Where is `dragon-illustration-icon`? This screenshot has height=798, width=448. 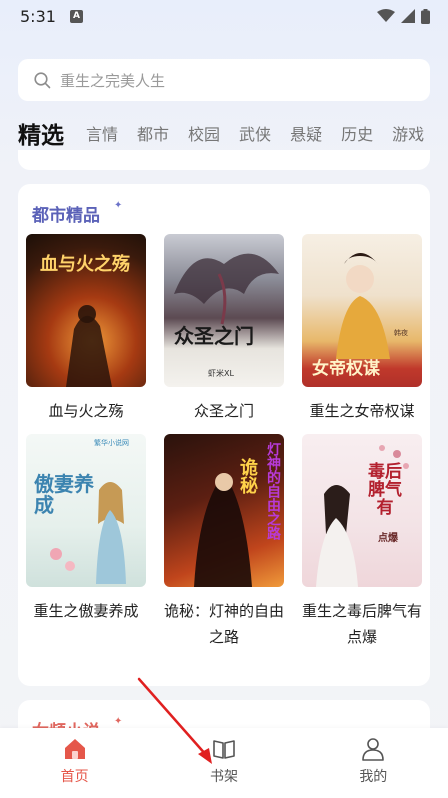 dragon-illustration-icon is located at coordinates (226, 289).